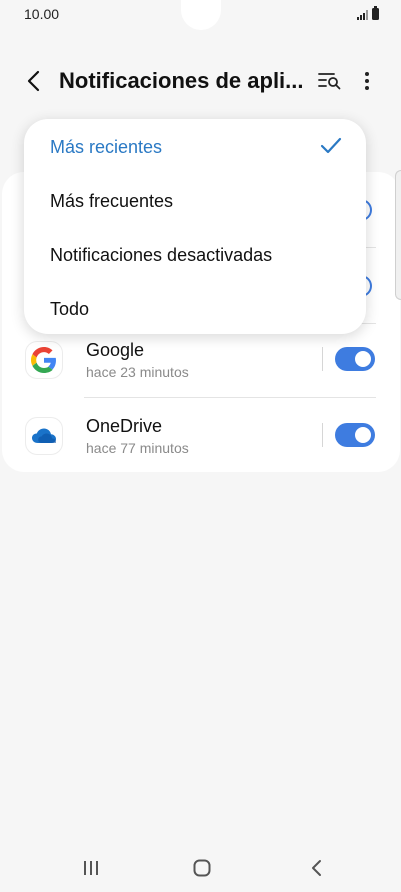 The height and width of the screenshot is (892, 401). What do you see at coordinates (195, 147) in the screenshot?
I see `menu-item-most-recent: Más recientes` at bounding box center [195, 147].